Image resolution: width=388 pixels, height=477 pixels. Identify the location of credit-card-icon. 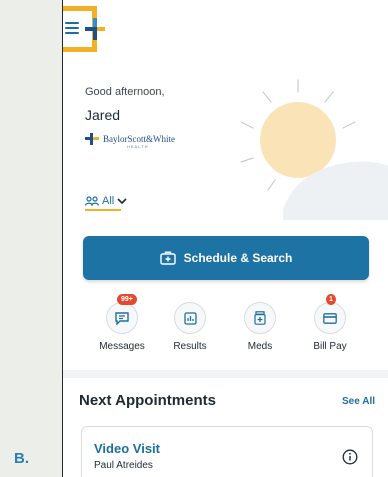
(330, 318).